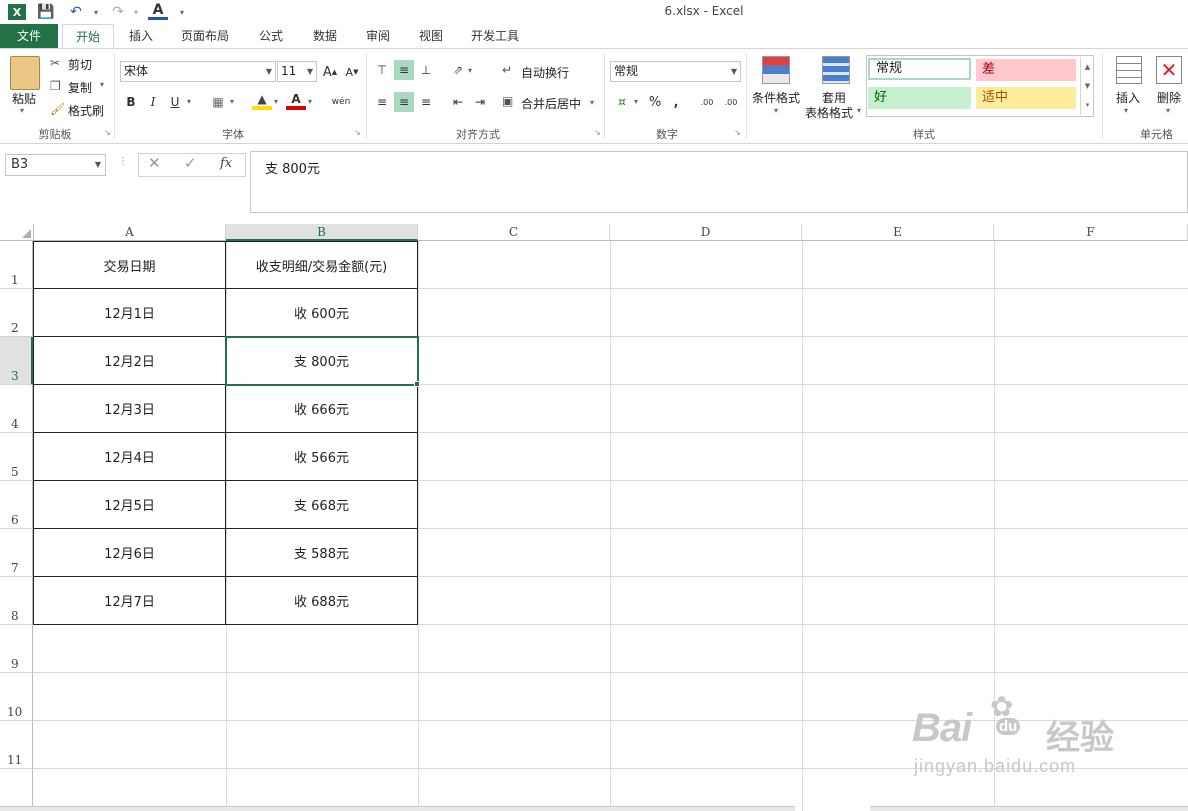 This screenshot has width=1188, height=811. What do you see at coordinates (675, 71) in the screenshot?
I see `number-format-select: 常规 ▼` at bounding box center [675, 71].